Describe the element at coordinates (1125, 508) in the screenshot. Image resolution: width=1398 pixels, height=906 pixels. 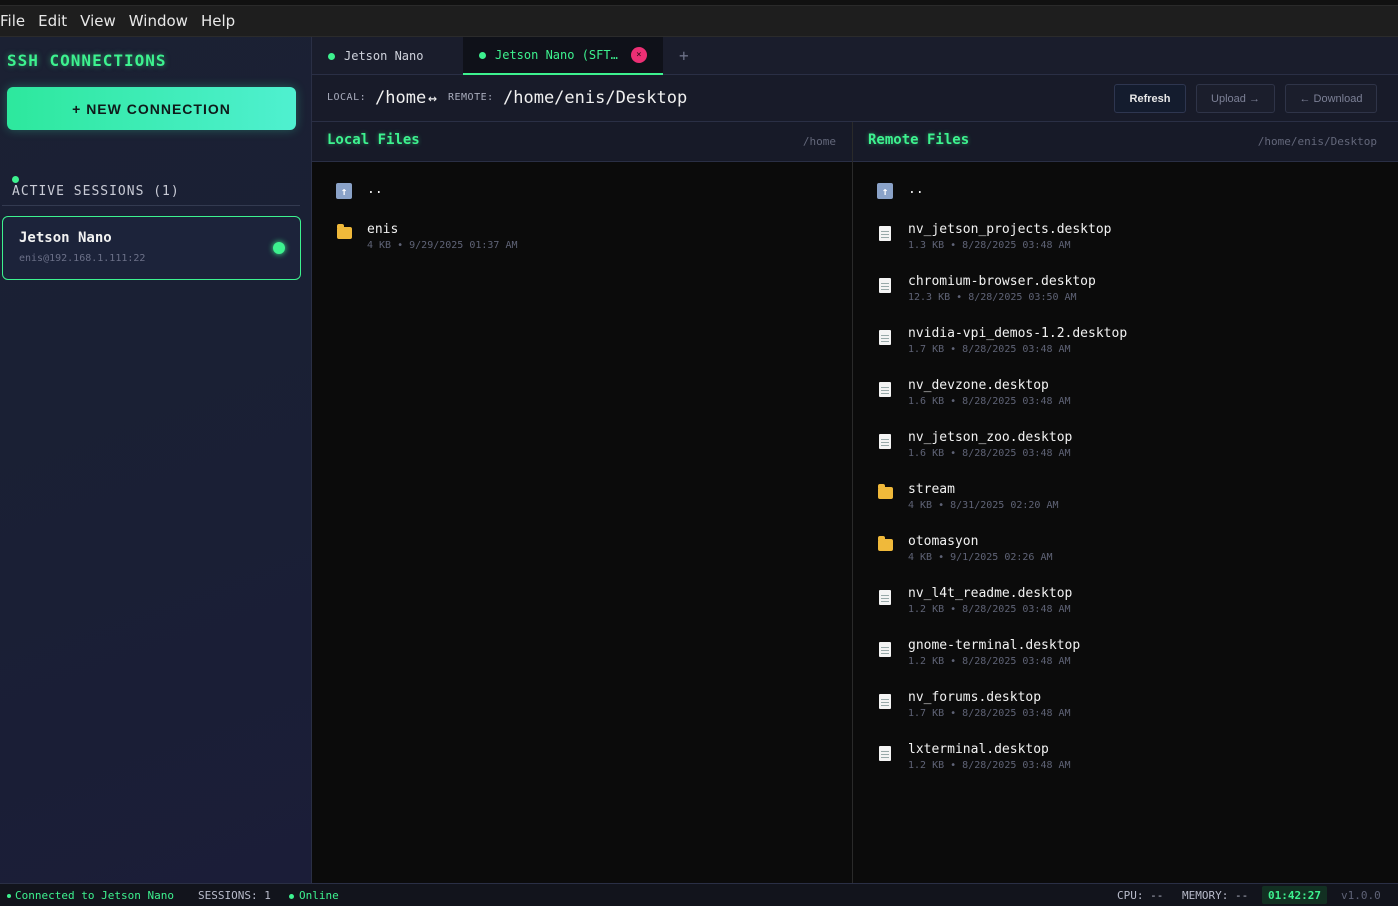
I see `list-item: stream 4 KB • 8/31/2025 02:20 AM` at that location.